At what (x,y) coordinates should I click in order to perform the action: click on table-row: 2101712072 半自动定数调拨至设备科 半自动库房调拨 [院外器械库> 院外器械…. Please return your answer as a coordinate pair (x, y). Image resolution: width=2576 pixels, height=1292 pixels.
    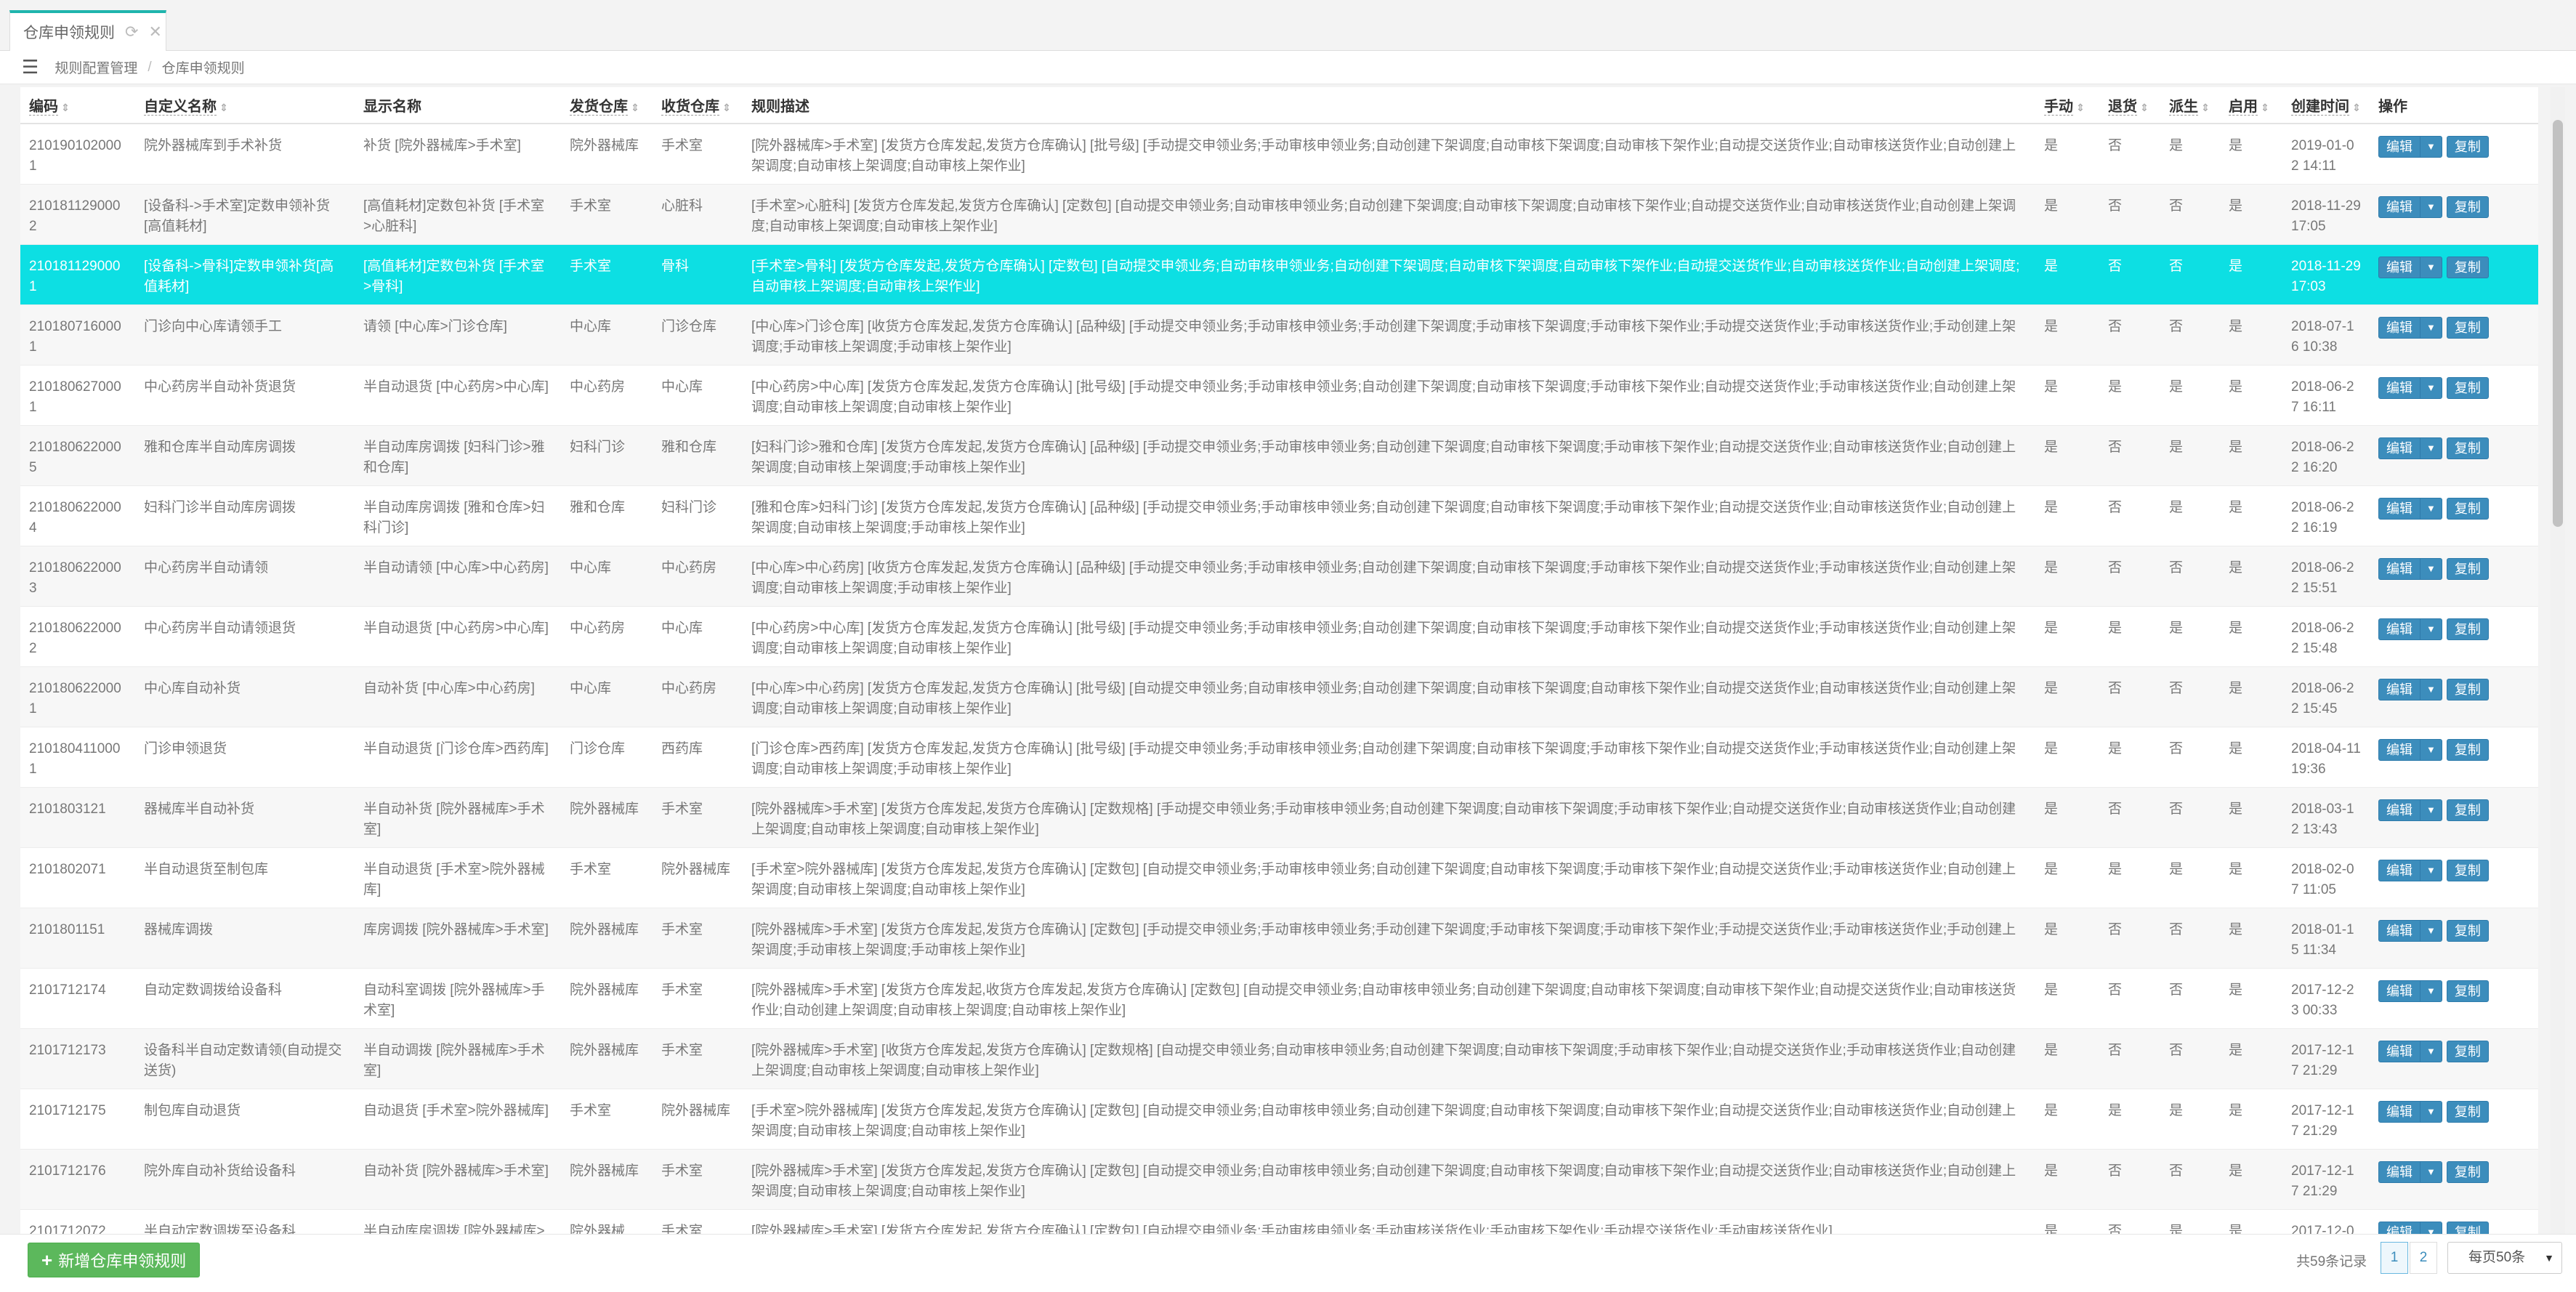
    Looking at the image, I should click on (1279, 1221).